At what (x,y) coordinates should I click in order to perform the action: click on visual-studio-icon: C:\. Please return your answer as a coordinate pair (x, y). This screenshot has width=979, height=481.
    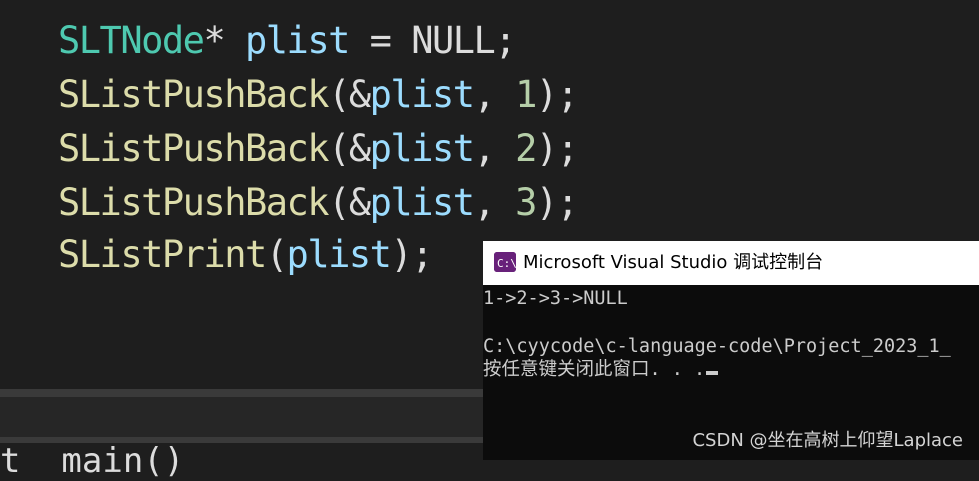
    Looking at the image, I should click on (505, 262).